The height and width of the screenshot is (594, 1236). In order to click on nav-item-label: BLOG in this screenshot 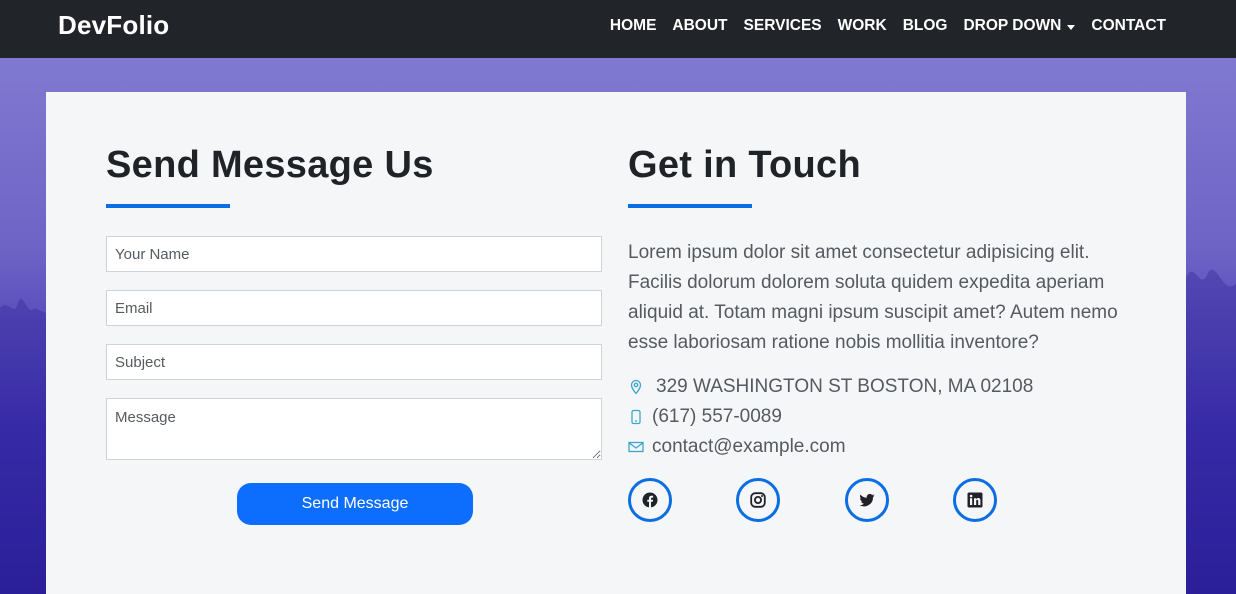, I will do `click(925, 25)`.